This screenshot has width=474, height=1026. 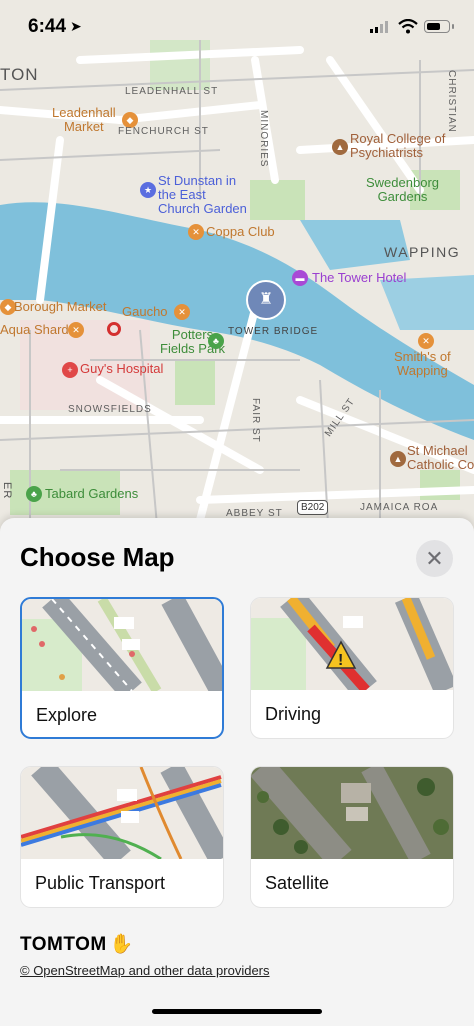 I want to click on restaurant-icon-aqua: ✕, so click(x=76, y=330).